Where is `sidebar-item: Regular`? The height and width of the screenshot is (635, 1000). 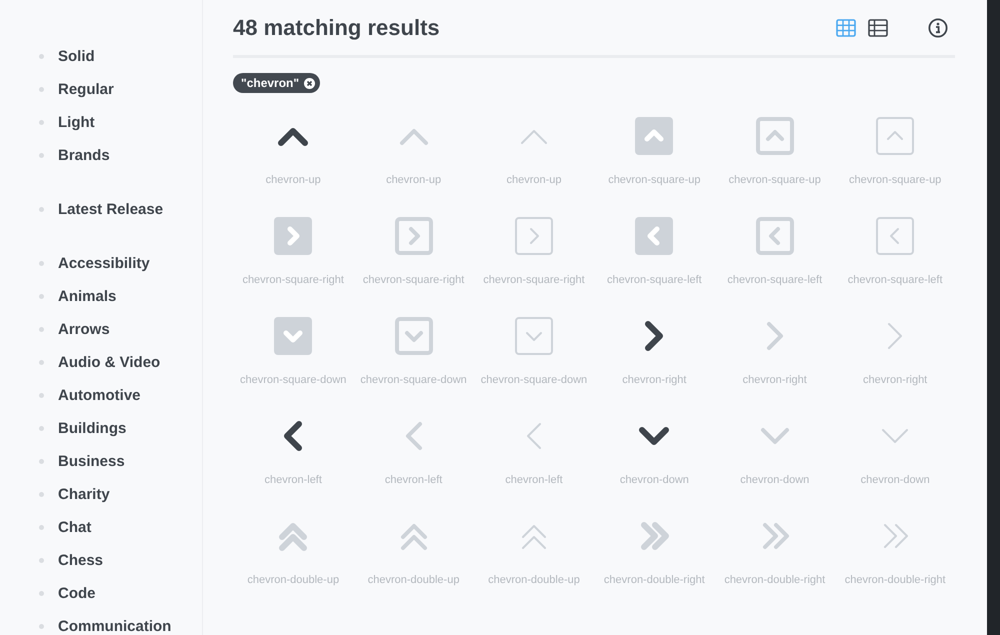
sidebar-item: Regular is located at coordinates (86, 89).